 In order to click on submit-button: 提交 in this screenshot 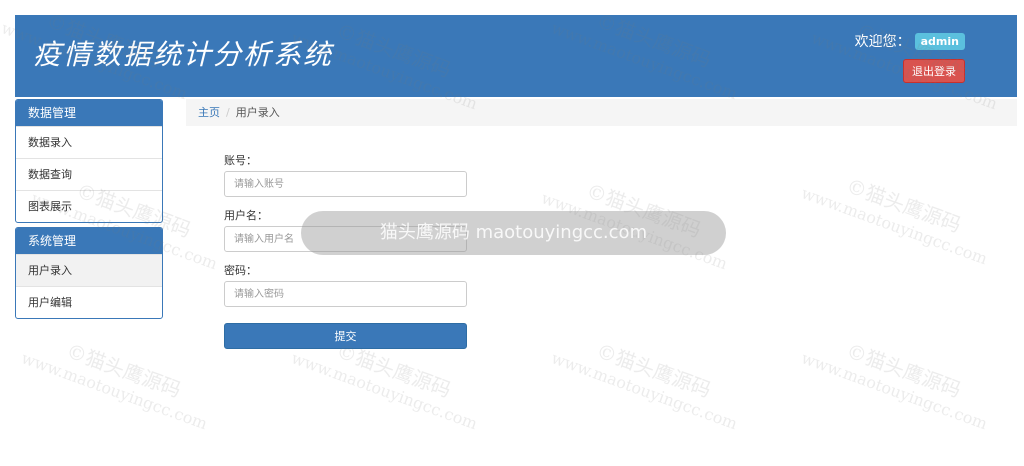, I will do `click(345, 336)`.